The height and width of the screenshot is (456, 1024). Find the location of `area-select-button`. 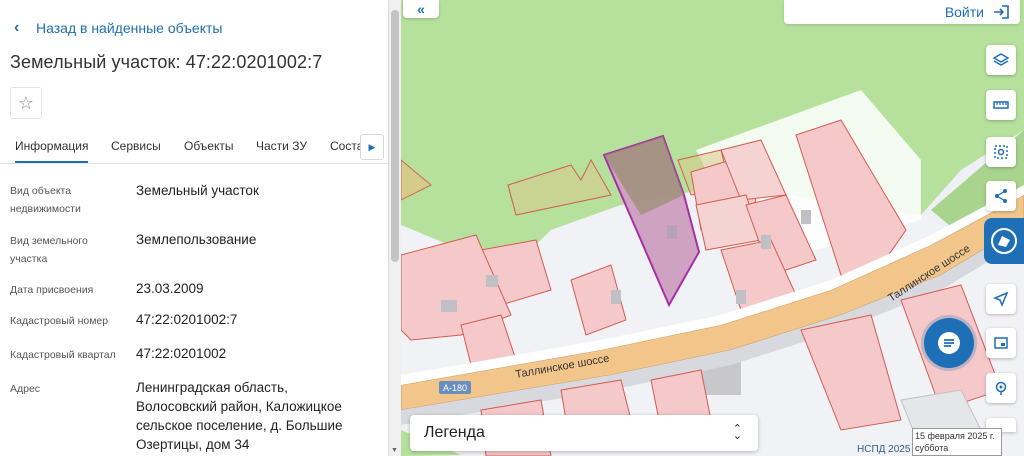

area-select-button is located at coordinates (1001, 152).